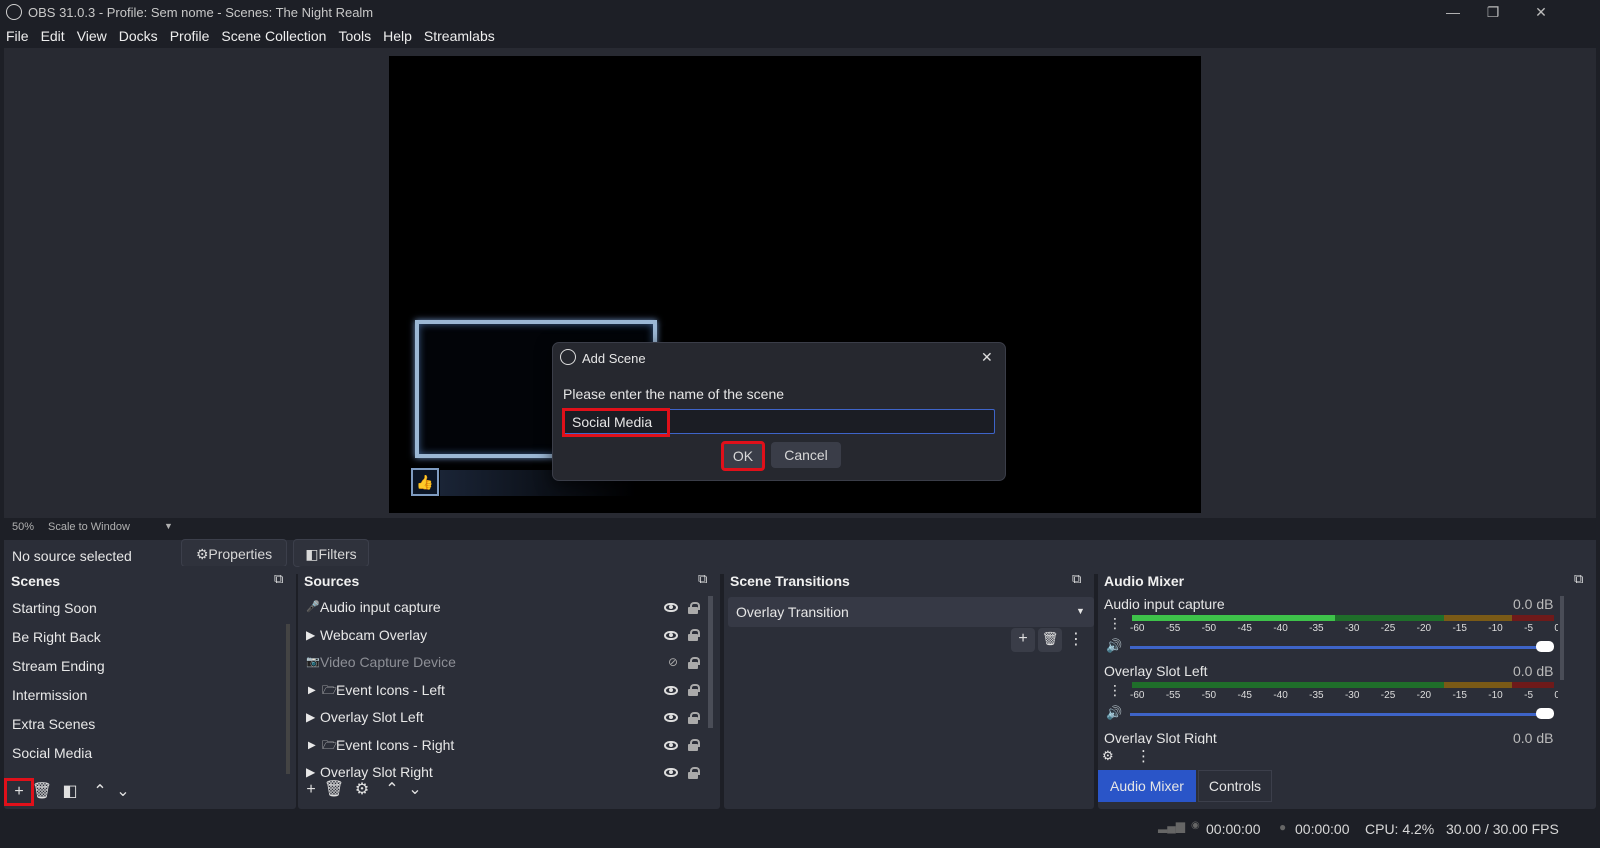  I want to click on cpu-usage: CPU: 4.2%, so click(1400, 829).